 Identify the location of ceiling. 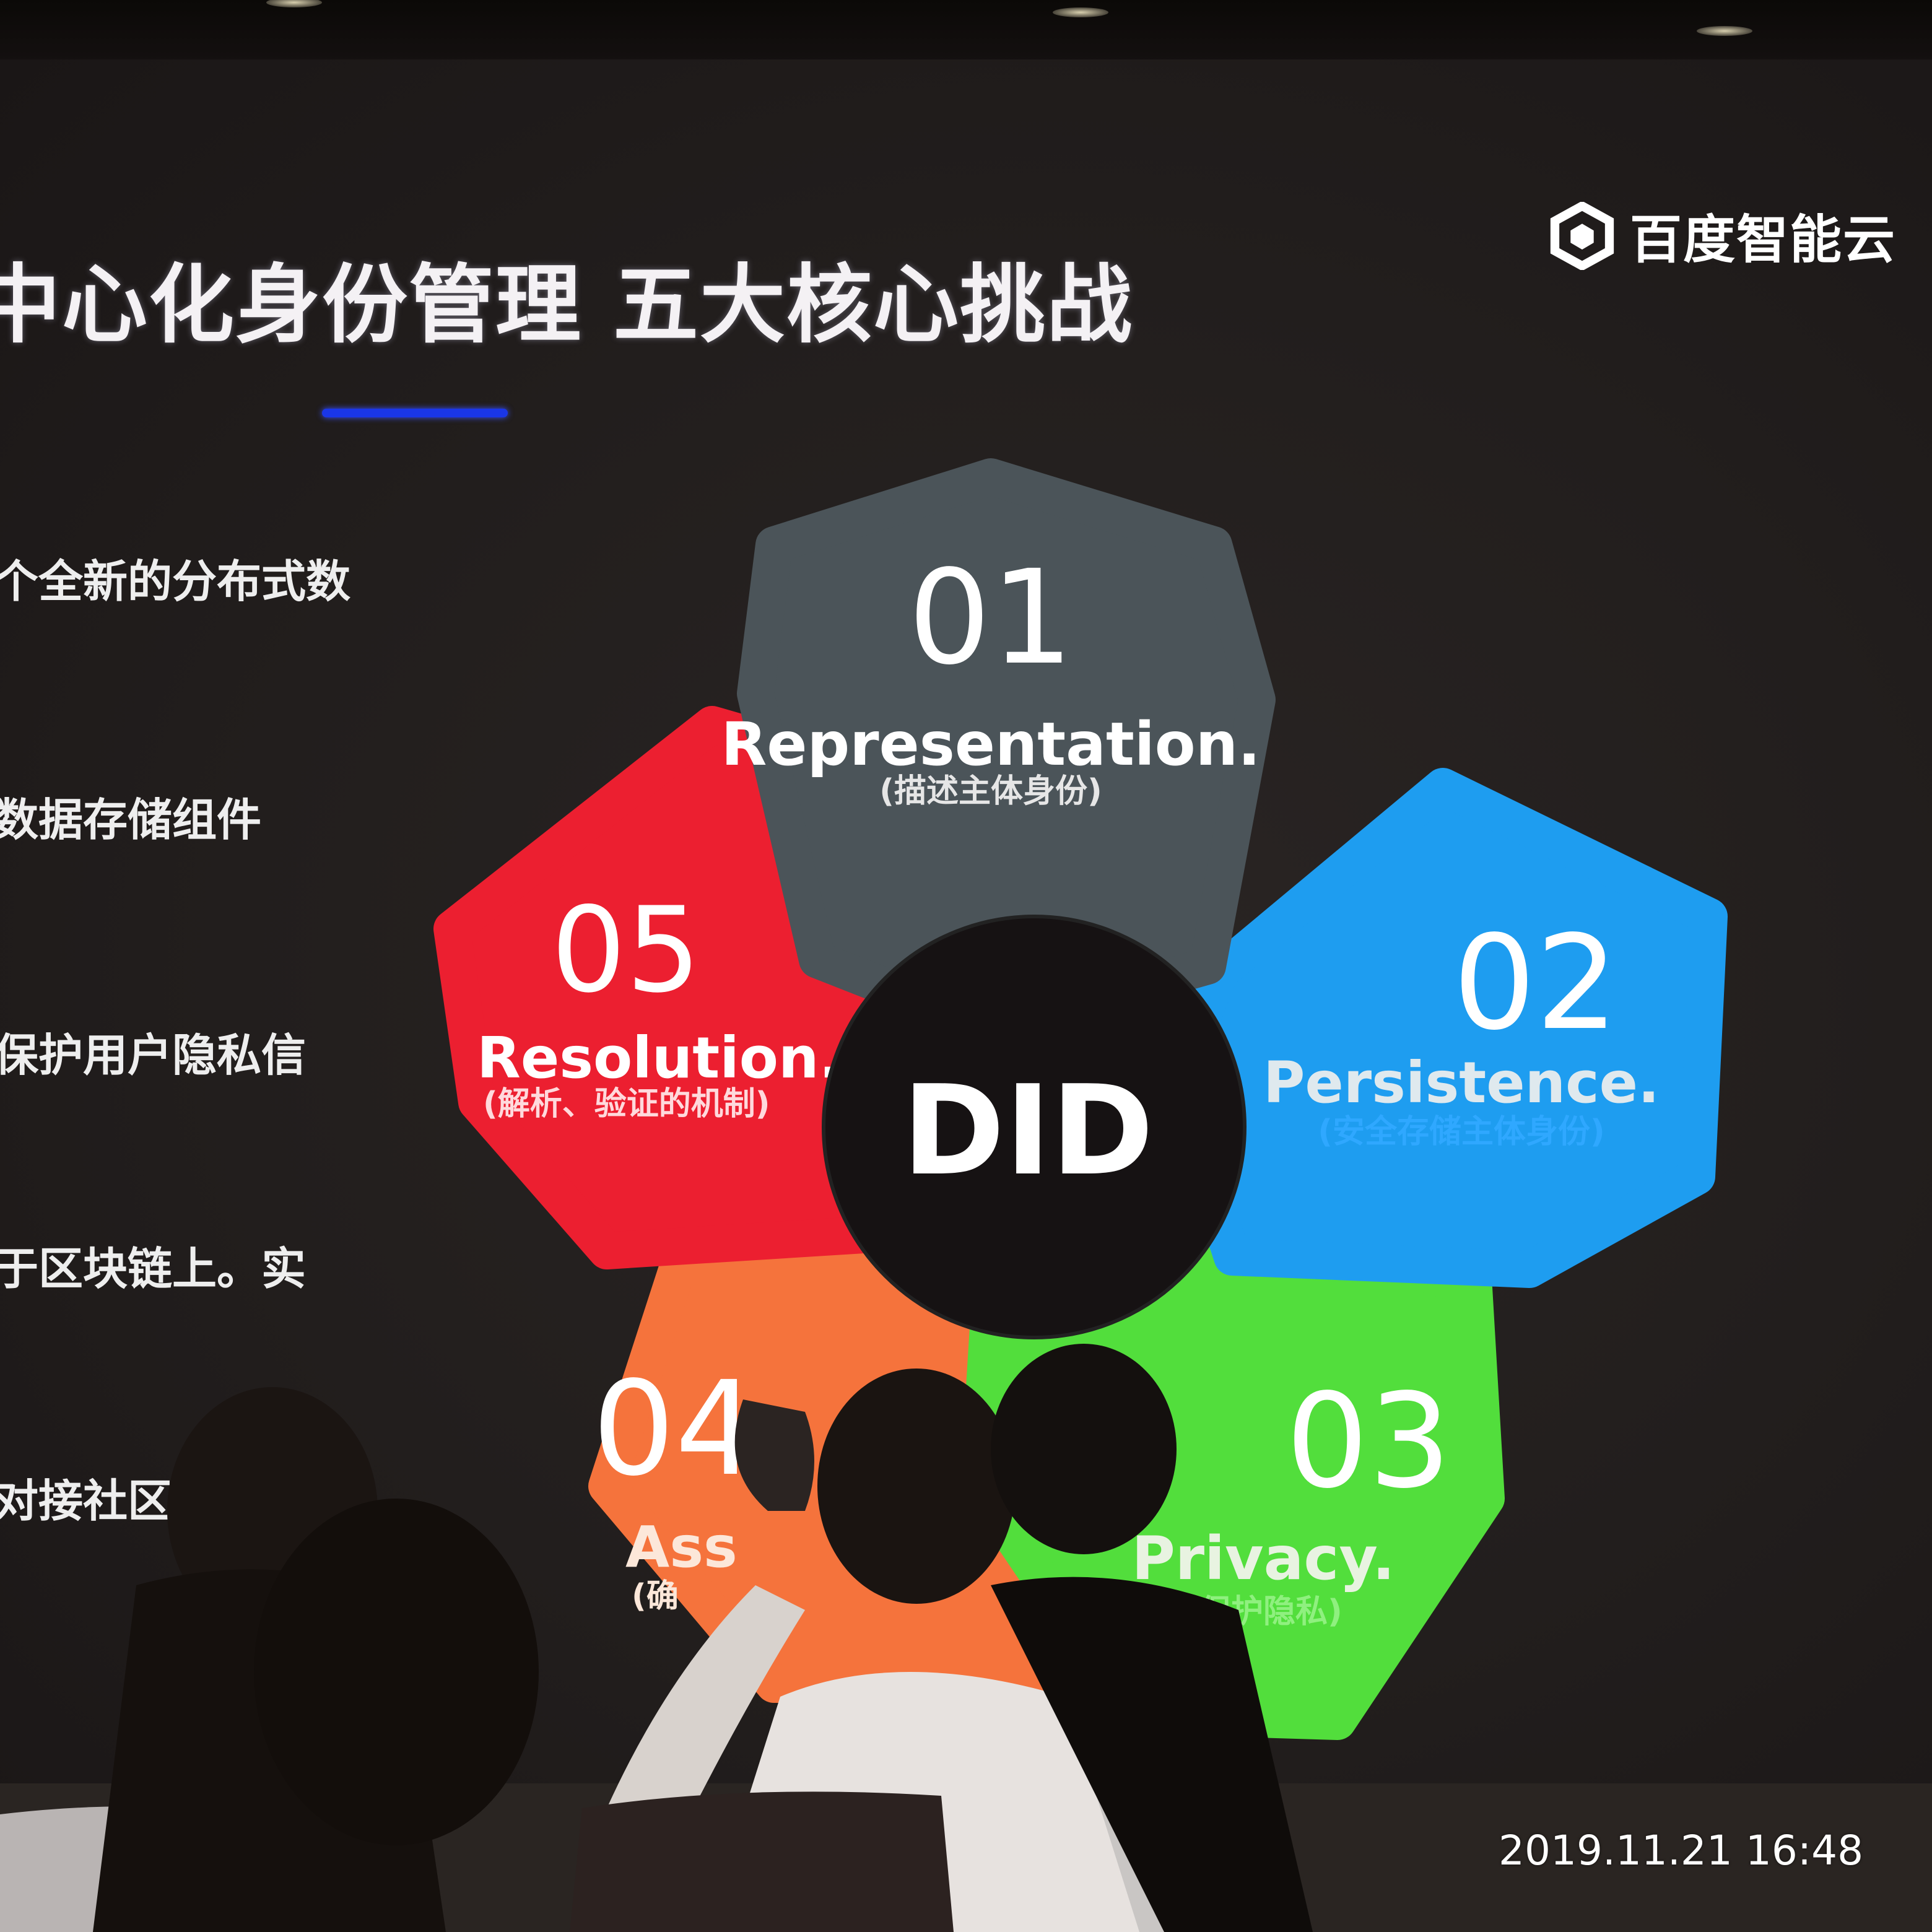
(966, 31).